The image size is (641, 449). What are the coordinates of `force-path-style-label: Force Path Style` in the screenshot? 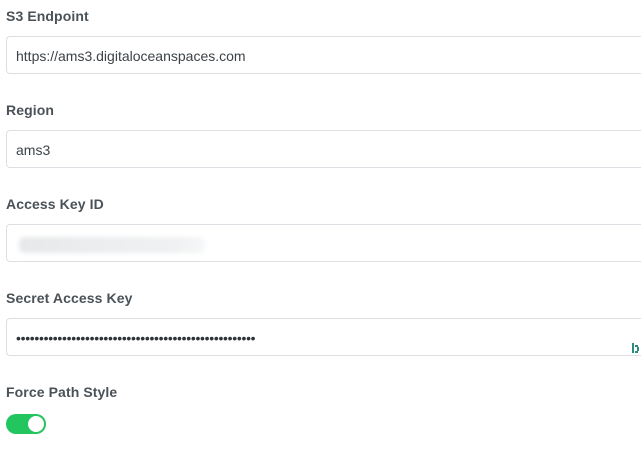 It's located at (62, 392).